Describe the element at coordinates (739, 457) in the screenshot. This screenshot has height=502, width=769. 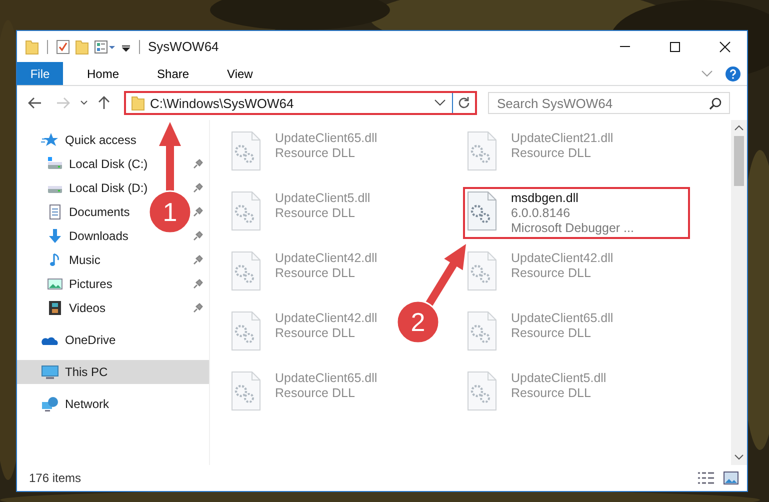
I see `scroll-down-icon` at that location.